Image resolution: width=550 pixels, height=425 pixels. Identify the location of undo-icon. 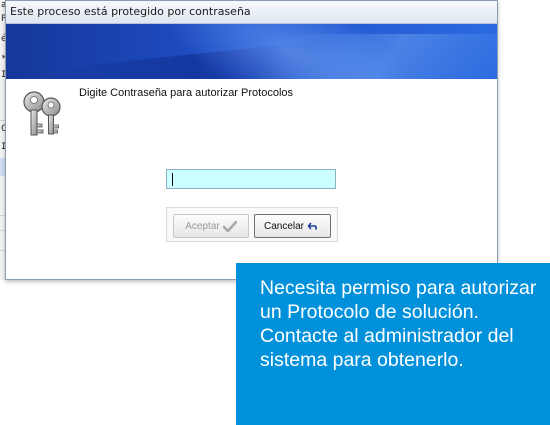
(314, 226).